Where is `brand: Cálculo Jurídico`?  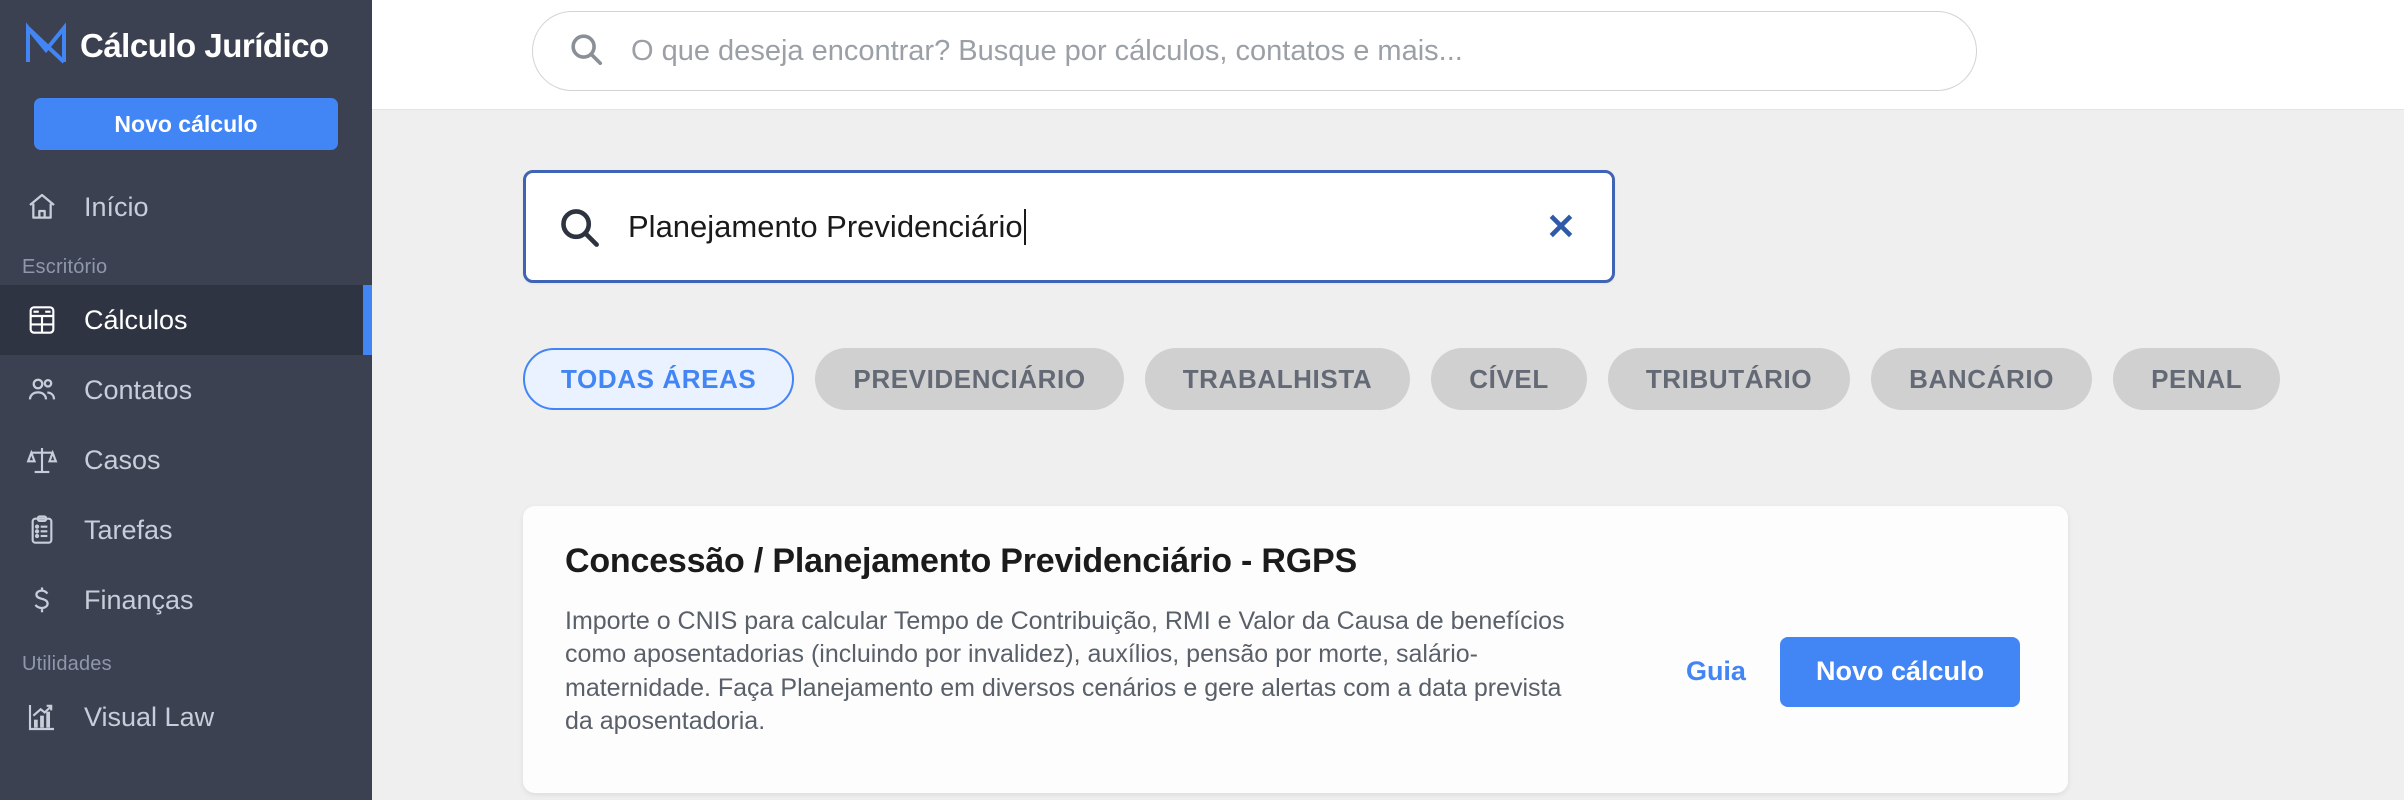 brand: Cálculo Jurídico is located at coordinates (186, 36).